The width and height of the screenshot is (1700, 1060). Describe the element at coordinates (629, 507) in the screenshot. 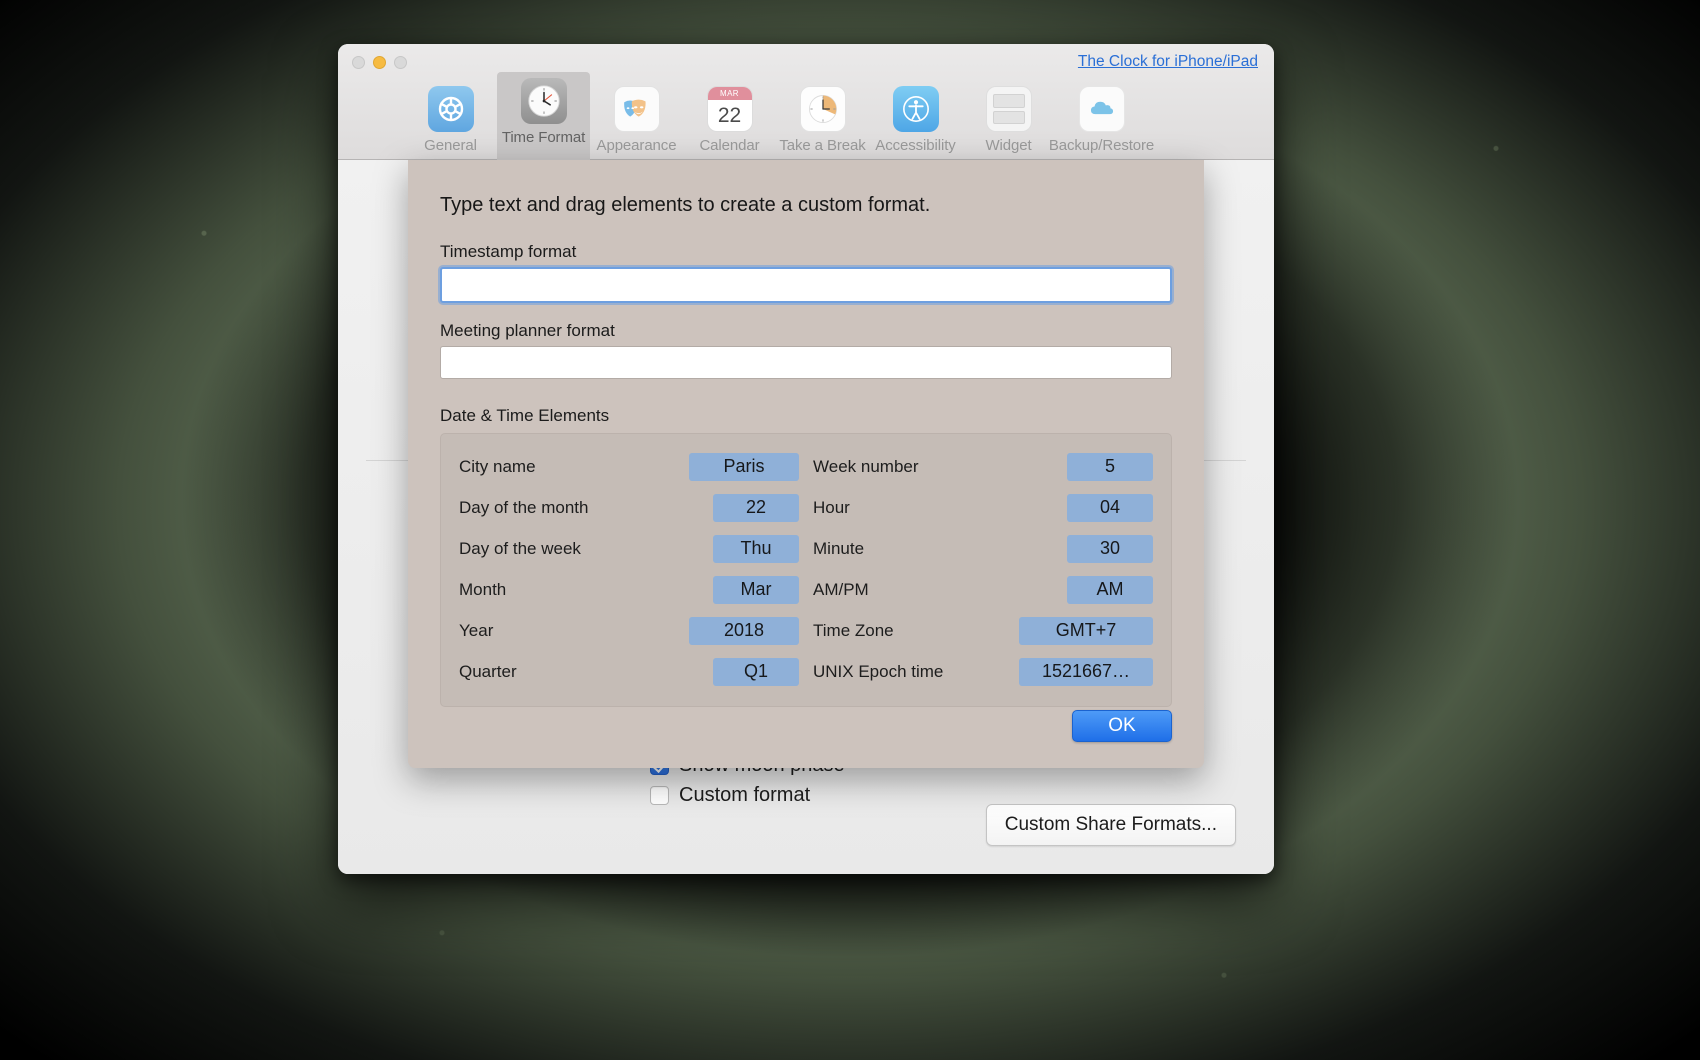

I see `element-row: Day of the month 22` at that location.